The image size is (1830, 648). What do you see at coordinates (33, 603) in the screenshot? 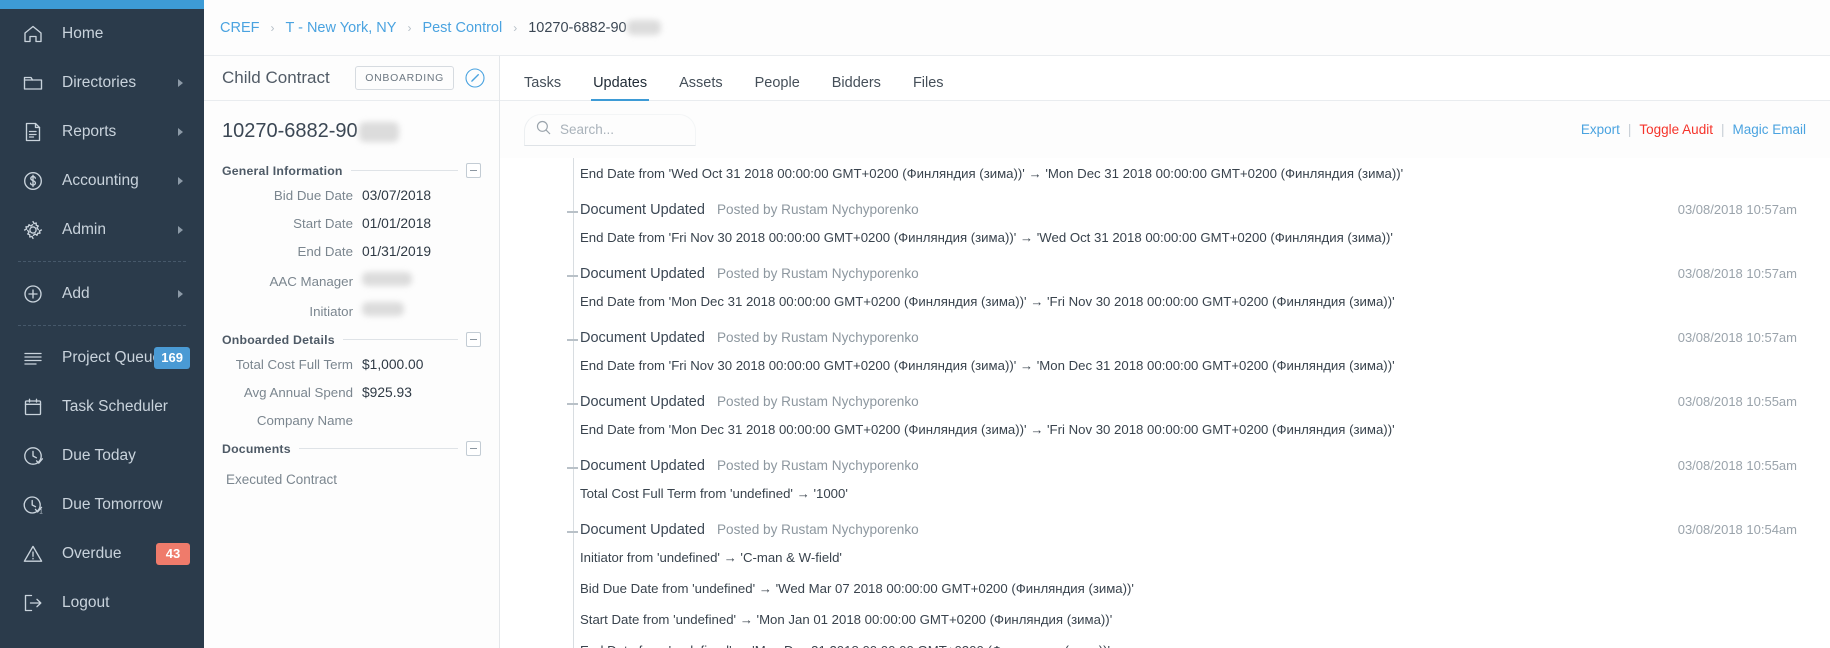
I see `logout-icon` at bounding box center [33, 603].